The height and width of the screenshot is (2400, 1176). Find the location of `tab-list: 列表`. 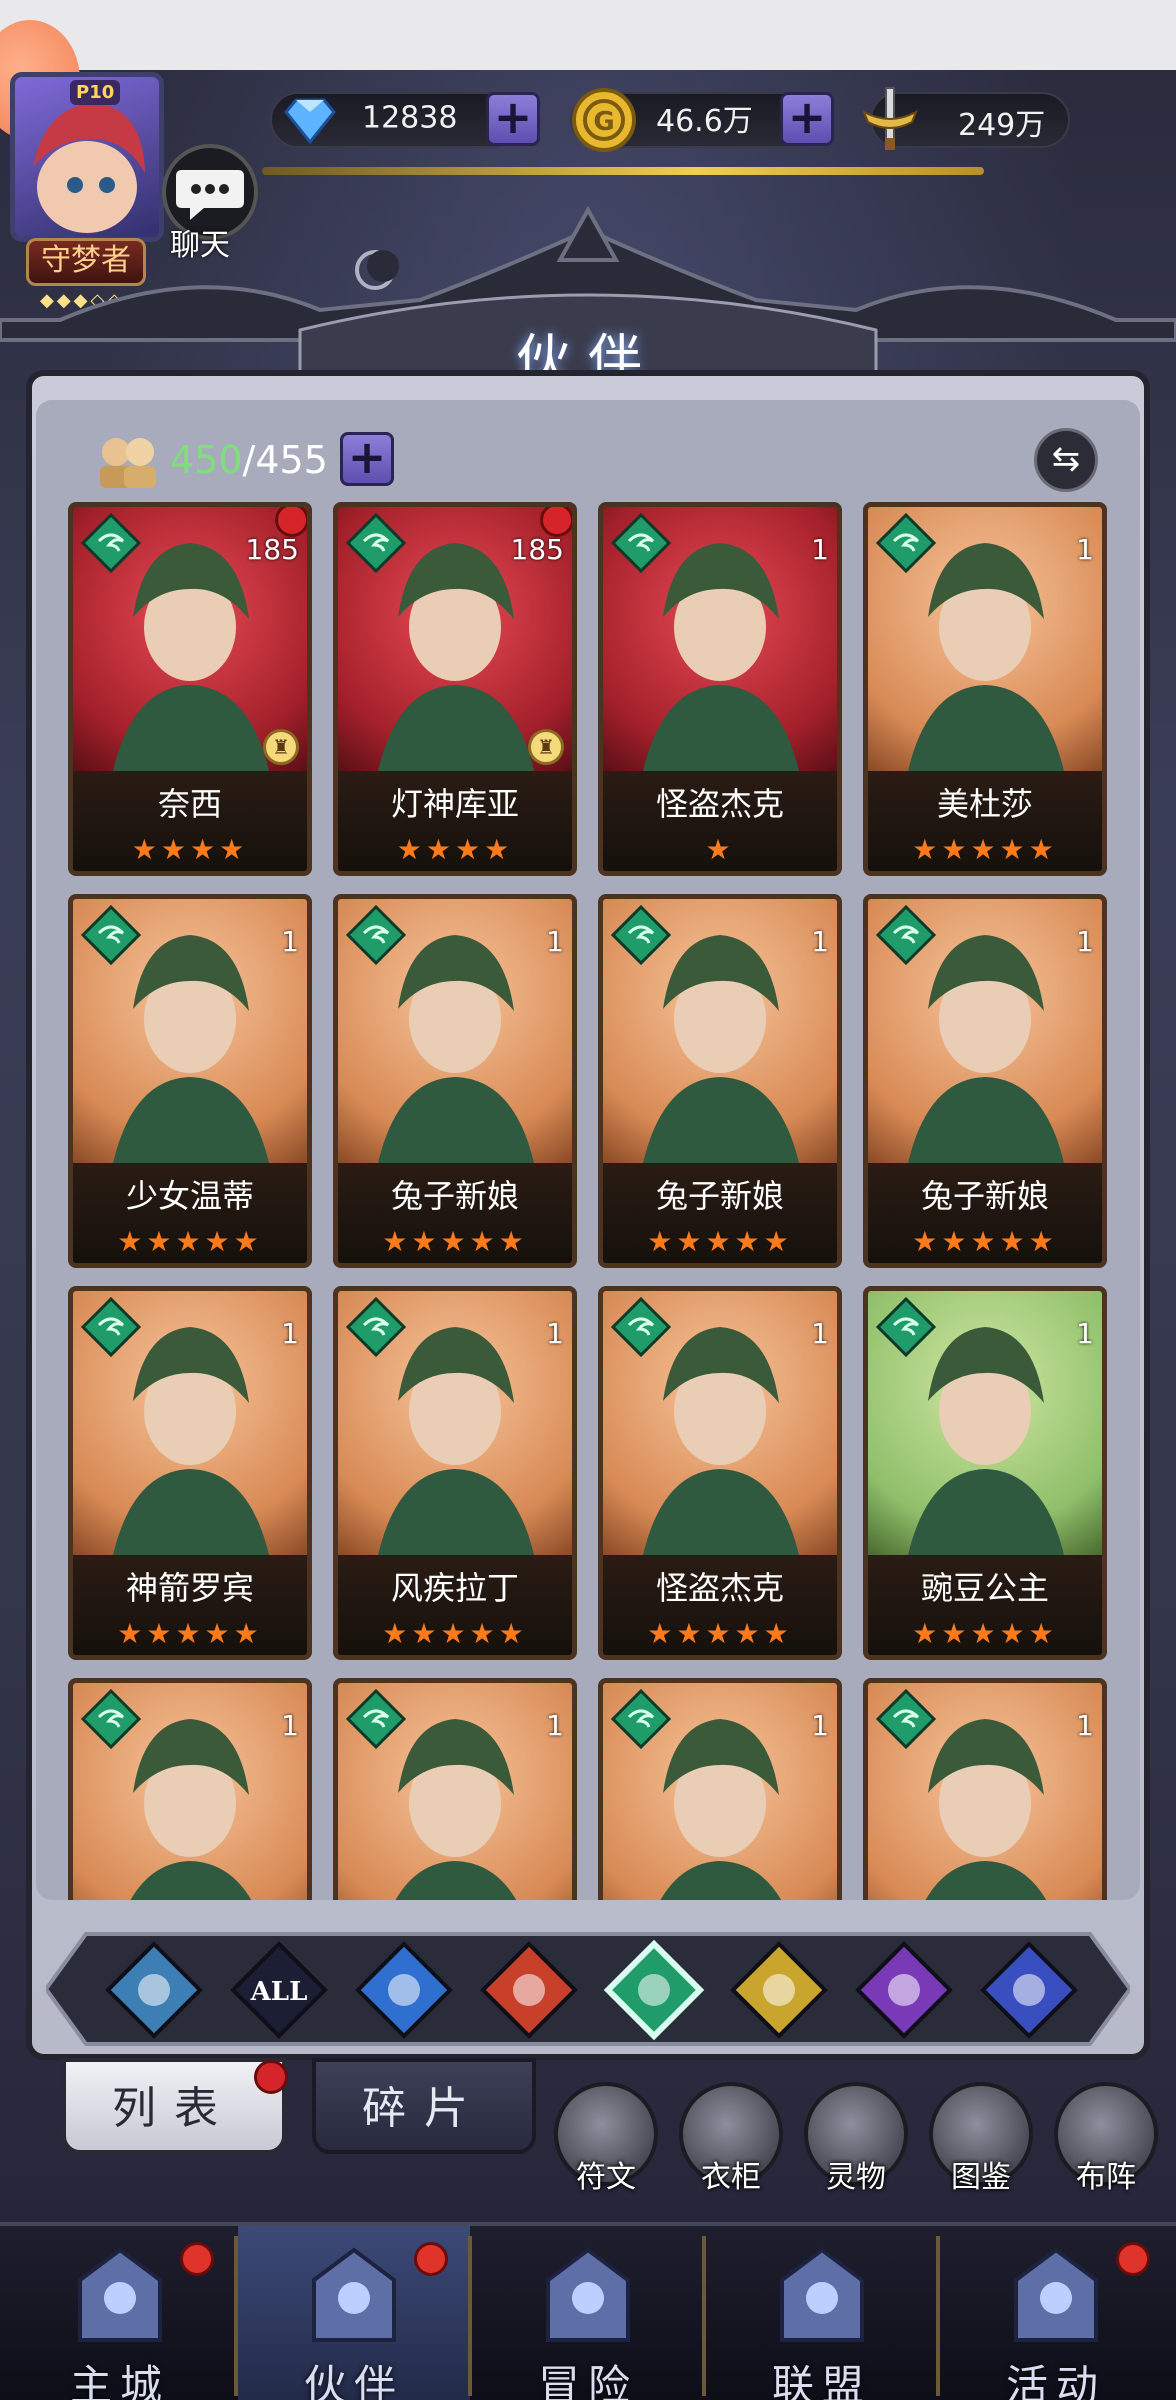

tab-list: 列表 is located at coordinates (174, 2106).